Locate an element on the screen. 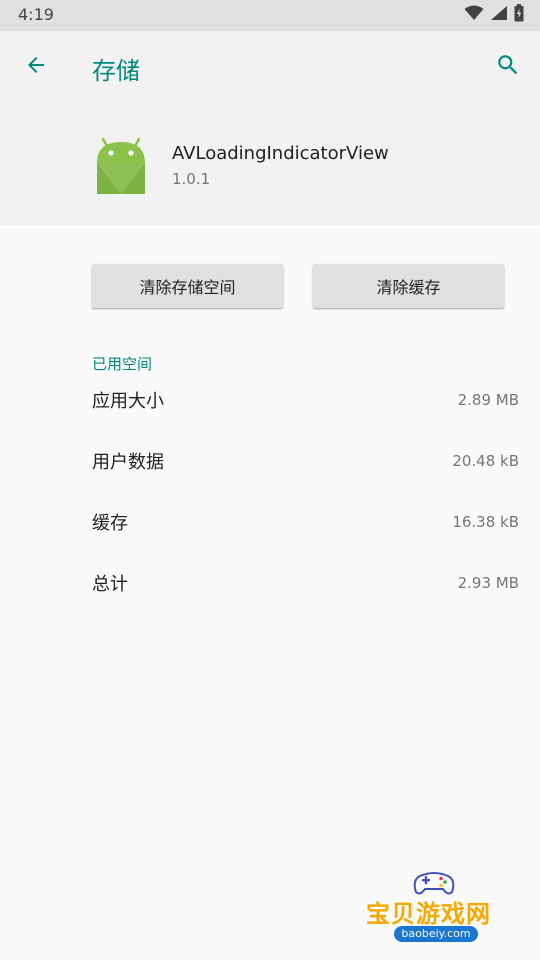 The width and height of the screenshot is (540, 960). storage-row-user-data: 用户数据 20.48 kB is located at coordinates (270, 462).